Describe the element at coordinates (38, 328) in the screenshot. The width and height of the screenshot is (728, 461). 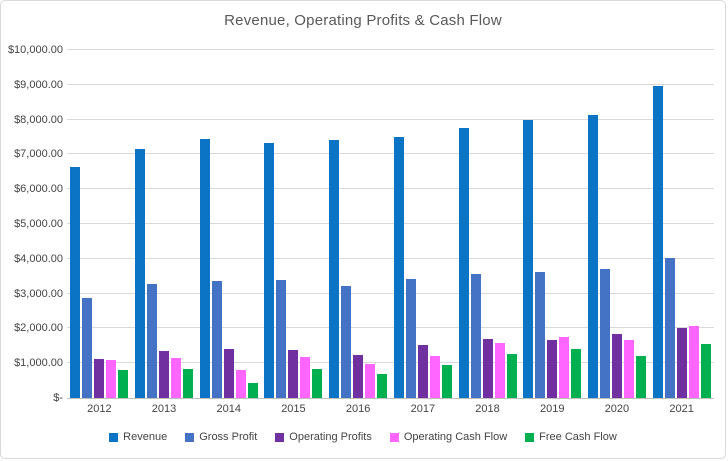
I see `y-tick-label: $2,000.00` at that location.